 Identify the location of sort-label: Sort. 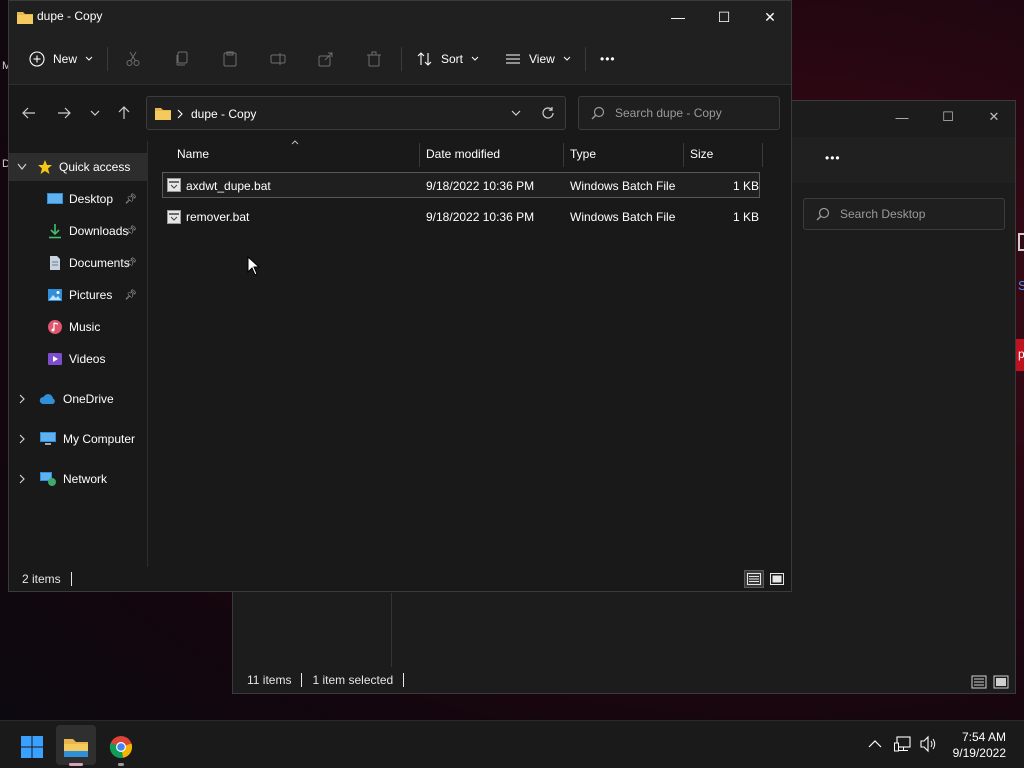
(452, 59).